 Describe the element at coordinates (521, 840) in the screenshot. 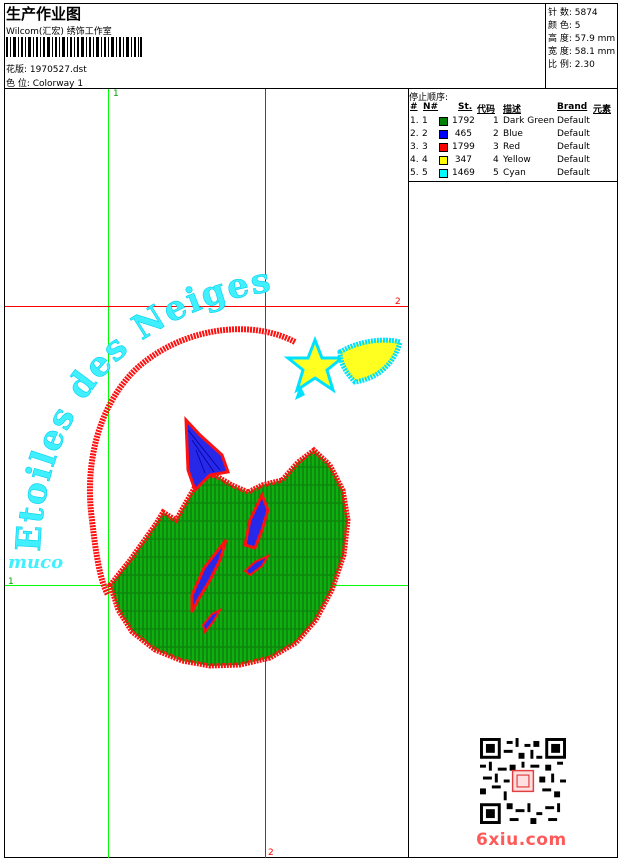

I see `watermark-site: 6xiu.com` at that location.